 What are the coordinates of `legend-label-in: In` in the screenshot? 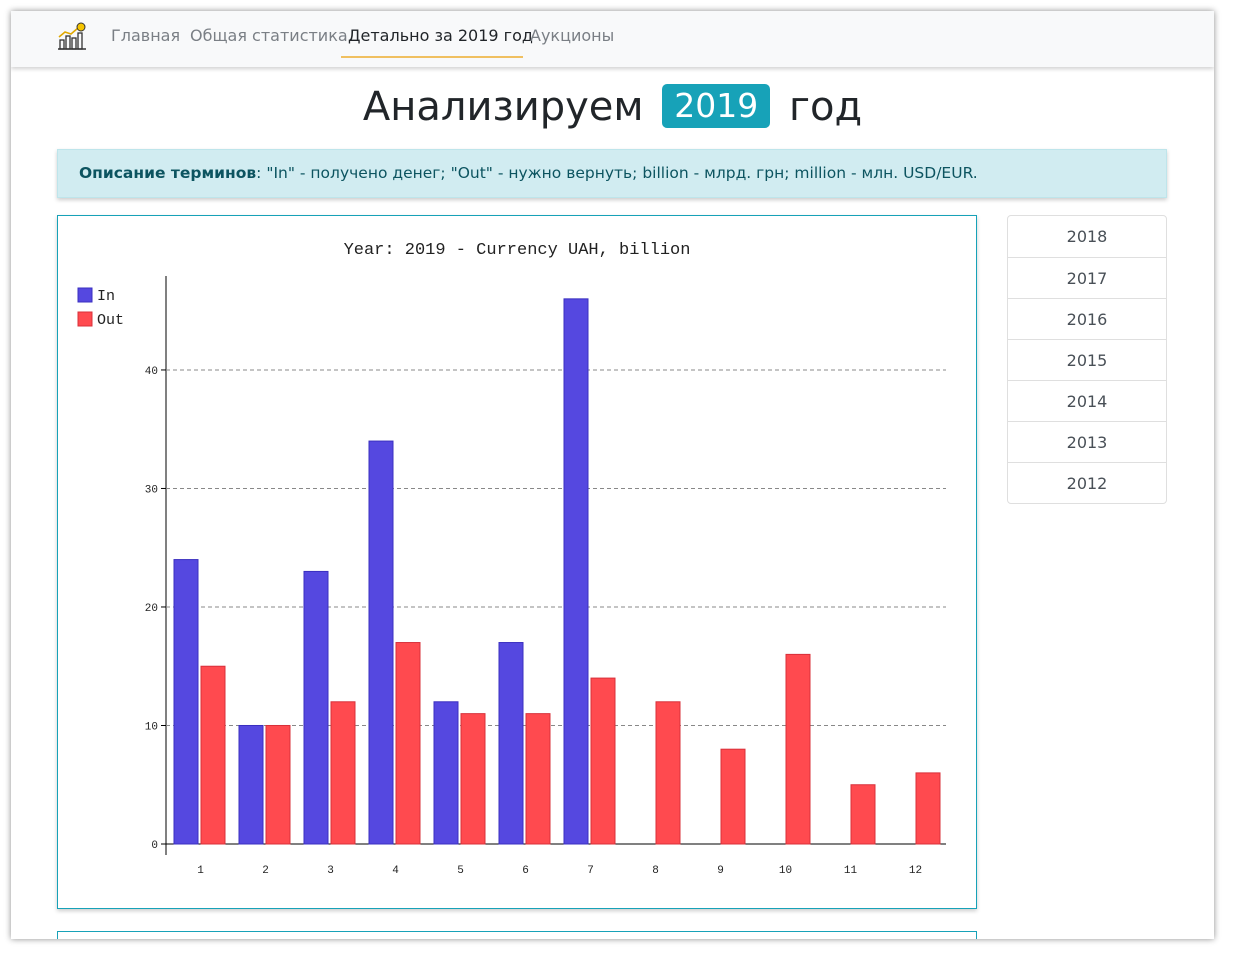 It's located at (106, 296).